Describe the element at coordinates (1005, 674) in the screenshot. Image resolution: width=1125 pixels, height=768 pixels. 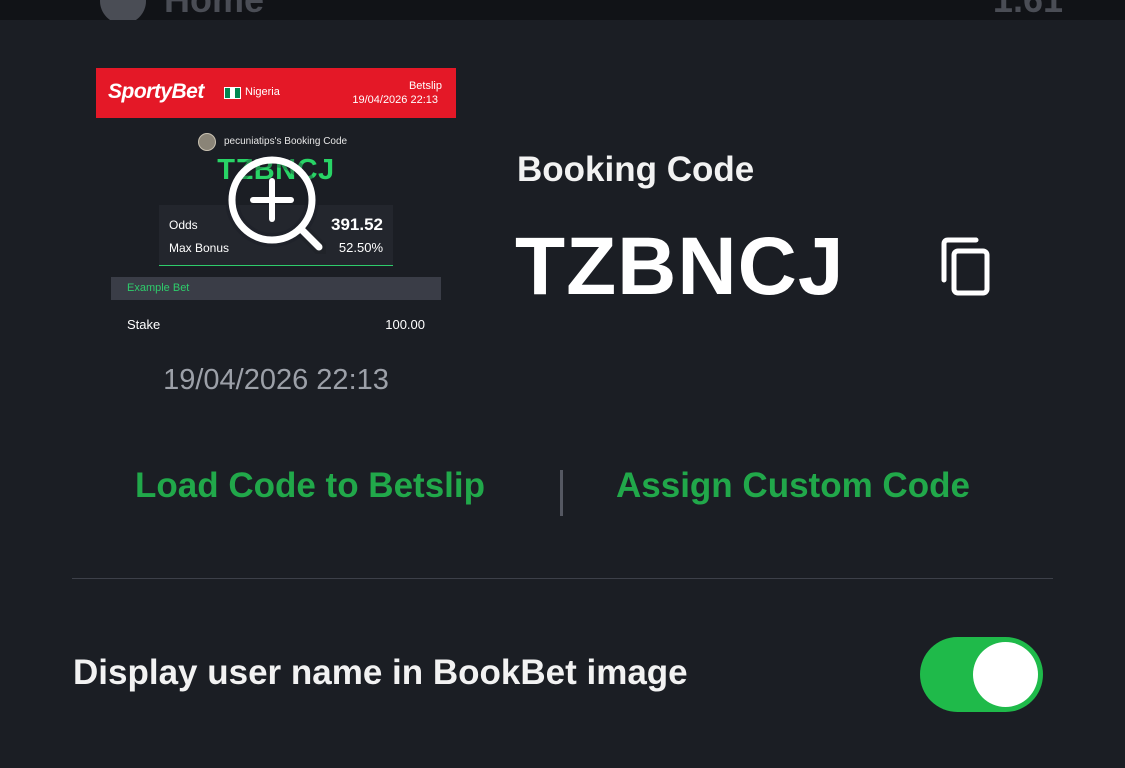
I see `toggle-knob` at that location.